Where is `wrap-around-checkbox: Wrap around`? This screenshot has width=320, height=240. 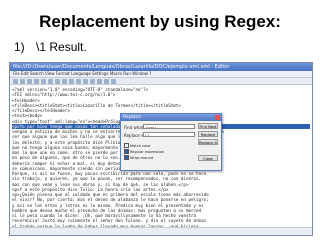
wrap-around-checkbox: Wrap around is located at coordinates (138, 157).